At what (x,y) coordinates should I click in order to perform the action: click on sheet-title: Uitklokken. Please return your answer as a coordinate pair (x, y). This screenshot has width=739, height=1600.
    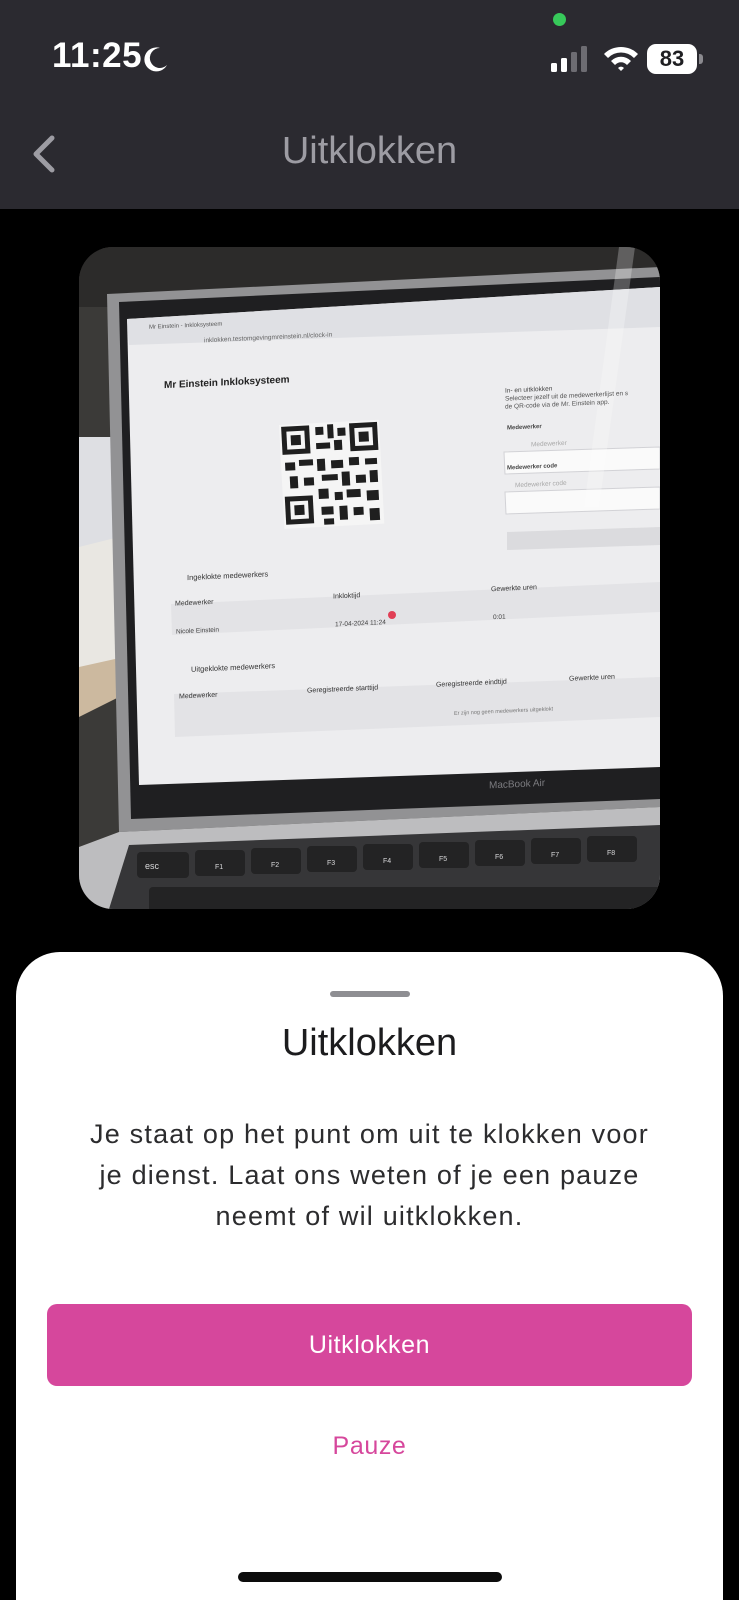
    Looking at the image, I should click on (369, 1043).